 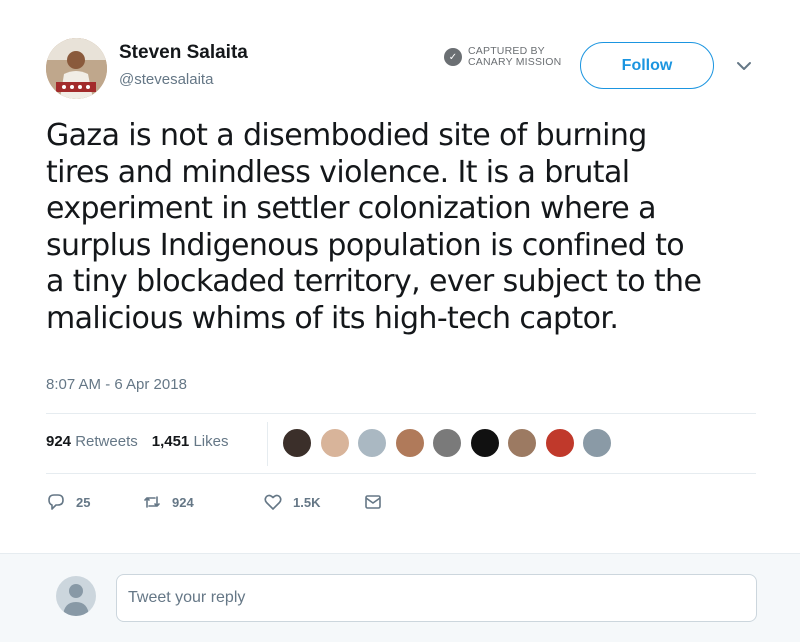 What do you see at coordinates (166, 79) in the screenshot?
I see `user-handle: @stevesalaita` at bounding box center [166, 79].